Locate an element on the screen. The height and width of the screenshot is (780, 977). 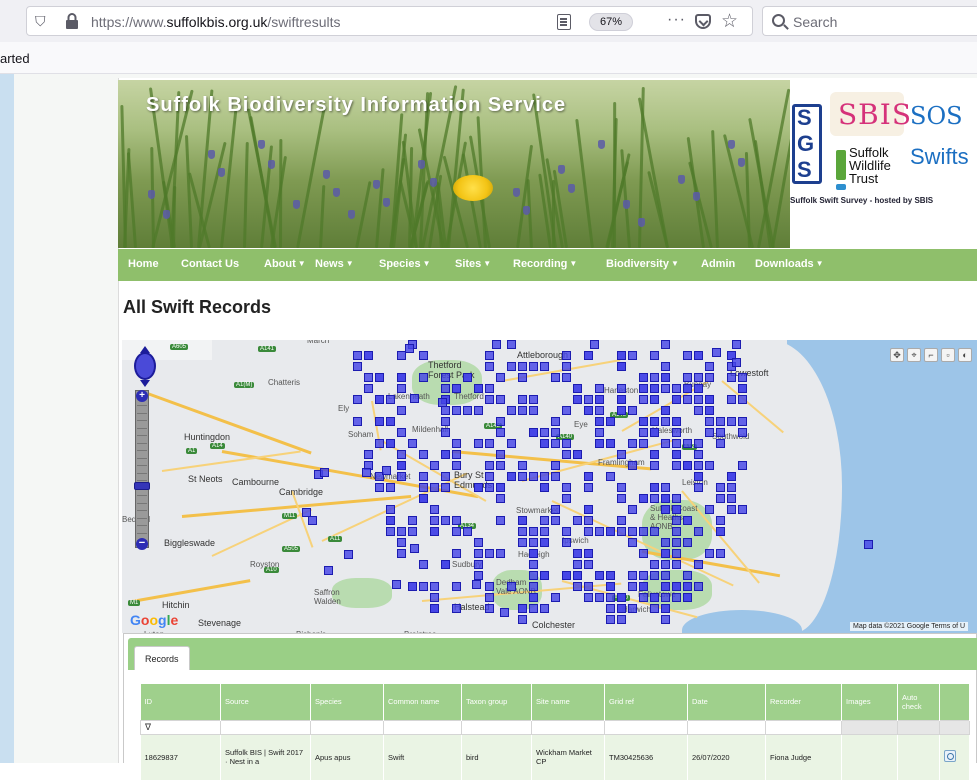
page-left-panel is located at coordinates (7, 418).